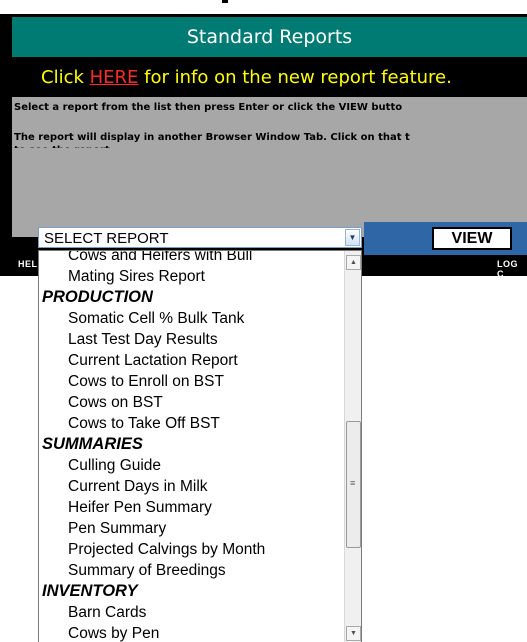  Describe the element at coordinates (28, 264) in the screenshot. I see `footer-help-link: HEL` at that location.